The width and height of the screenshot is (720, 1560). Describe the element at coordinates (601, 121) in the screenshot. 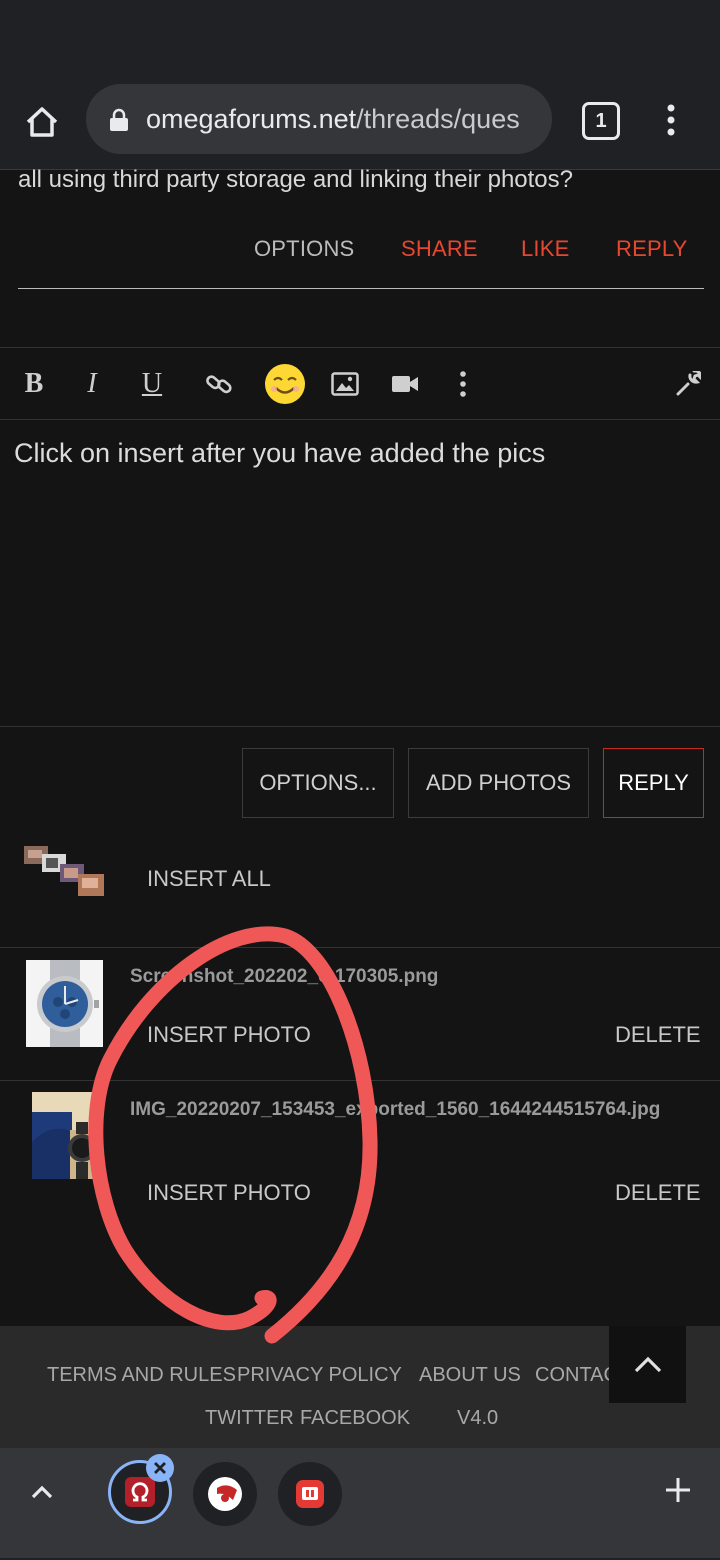

I see `tab-count-button: 1` at that location.